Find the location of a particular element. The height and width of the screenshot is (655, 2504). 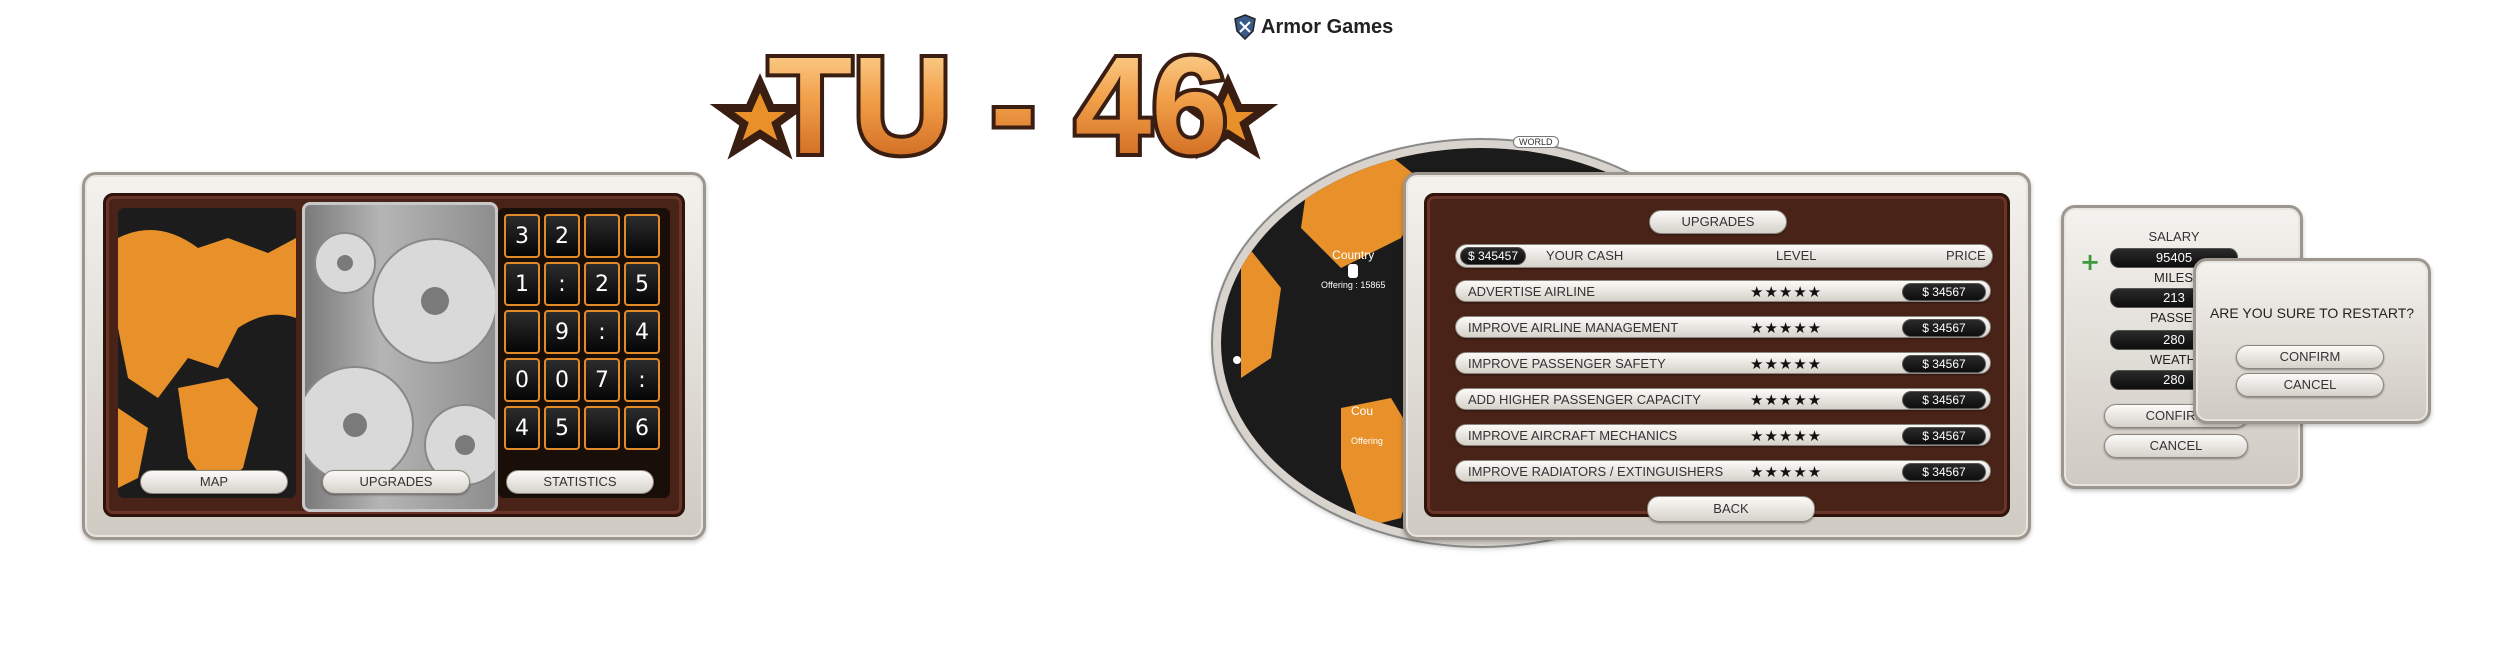

upgrade-label: ADD HIGHER PASSENGER CAPACITY is located at coordinates (1584, 399).